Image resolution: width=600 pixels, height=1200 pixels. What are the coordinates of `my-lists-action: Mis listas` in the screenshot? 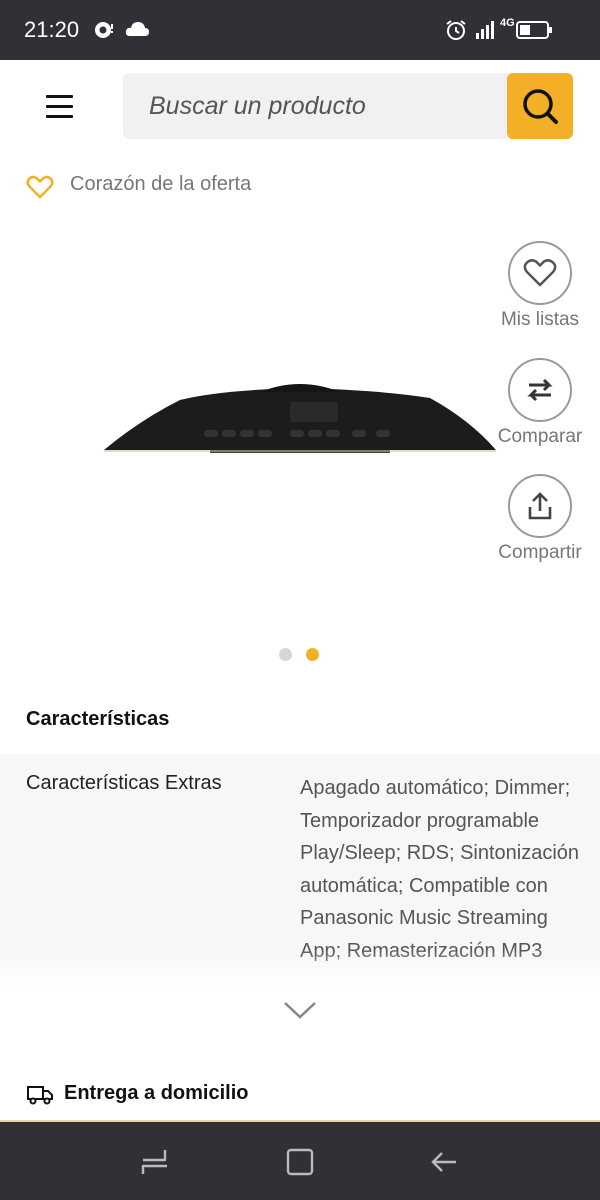 It's located at (540, 286).